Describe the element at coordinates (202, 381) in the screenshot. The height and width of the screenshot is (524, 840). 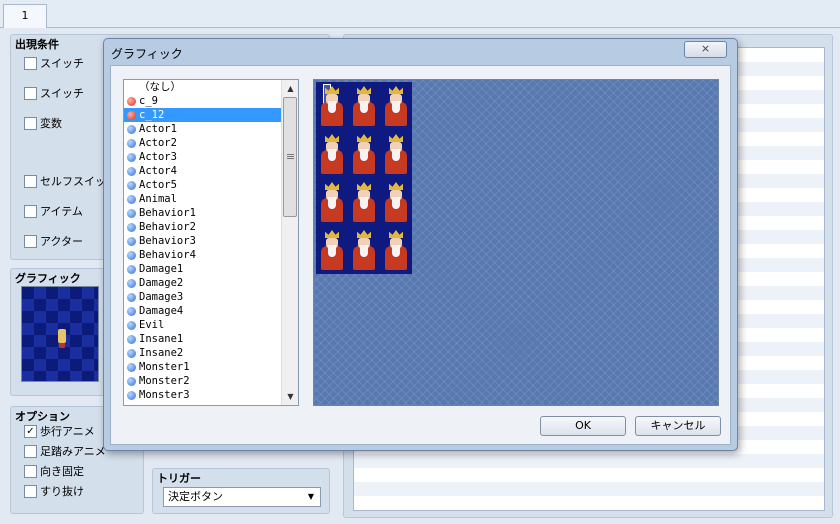
I see `list-item: Monster2` at that location.